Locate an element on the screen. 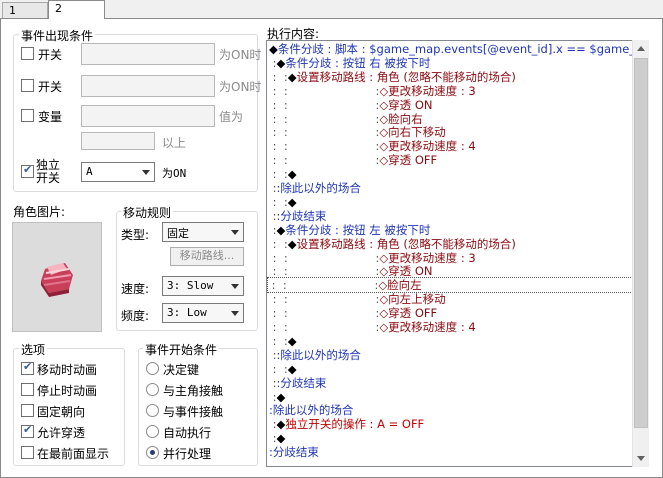  variable-select is located at coordinates (148, 116).